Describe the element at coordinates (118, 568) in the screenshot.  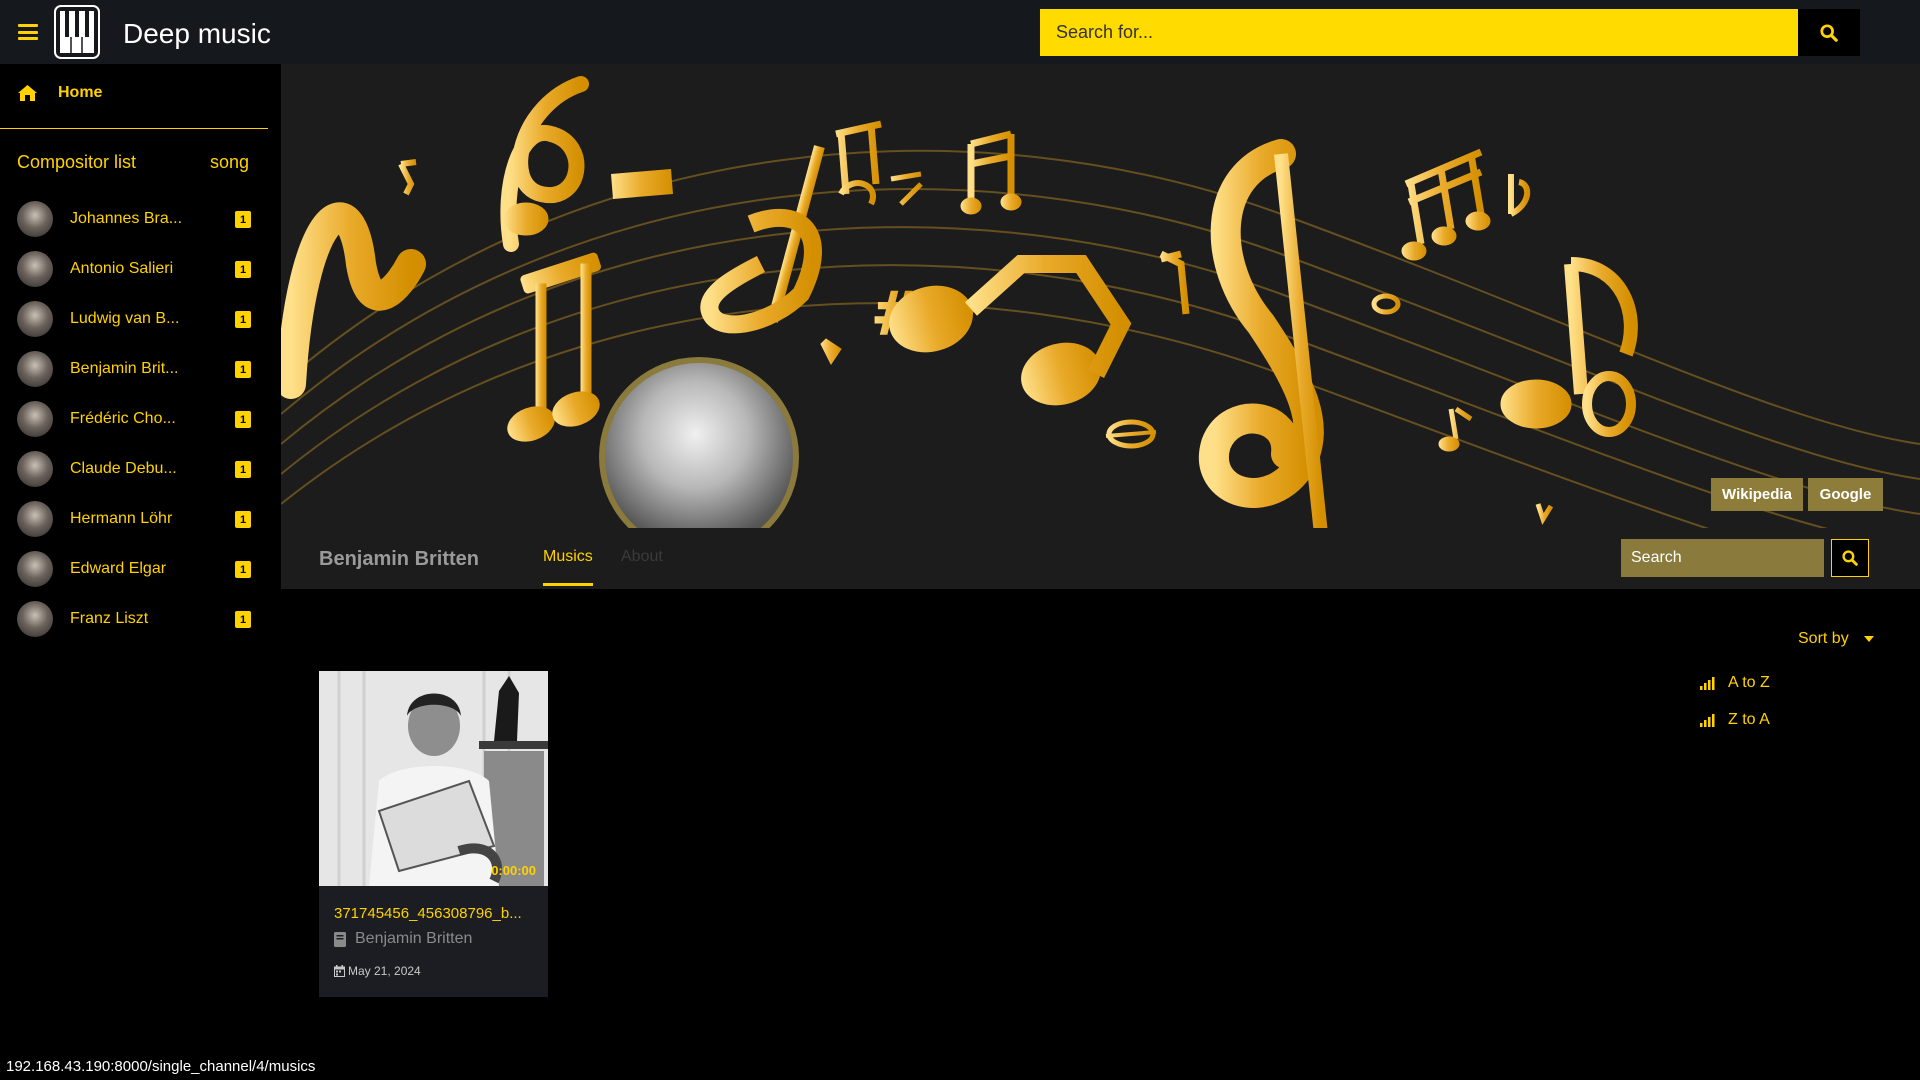
I see `composer-name: Edward Elgar` at that location.